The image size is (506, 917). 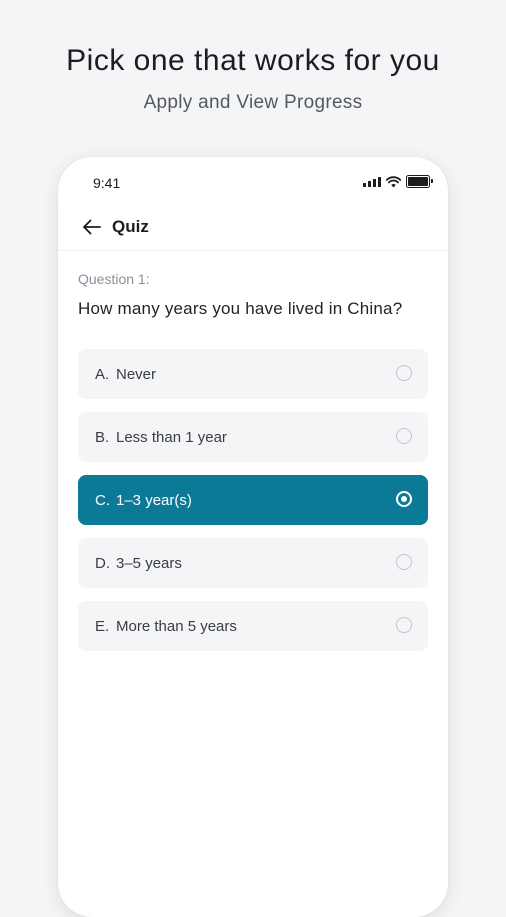 I want to click on promo-title: Pick one that works for you, so click(x=253, y=60).